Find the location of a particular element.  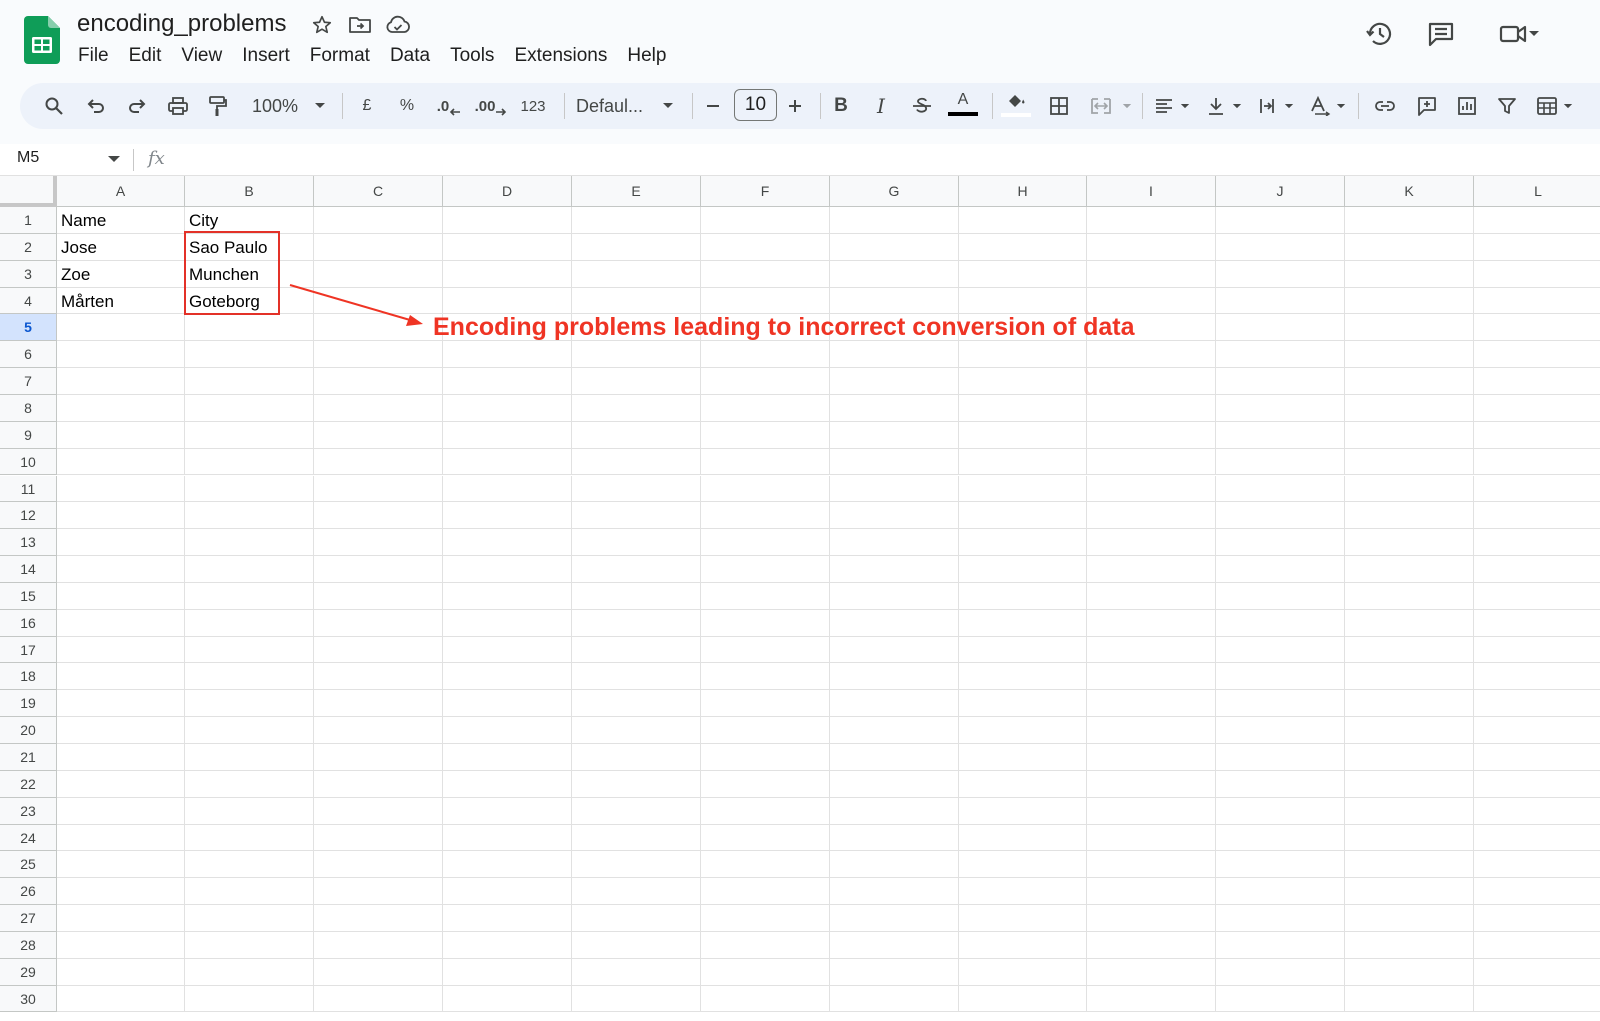

cell-D2 is located at coordinates (507, 247).